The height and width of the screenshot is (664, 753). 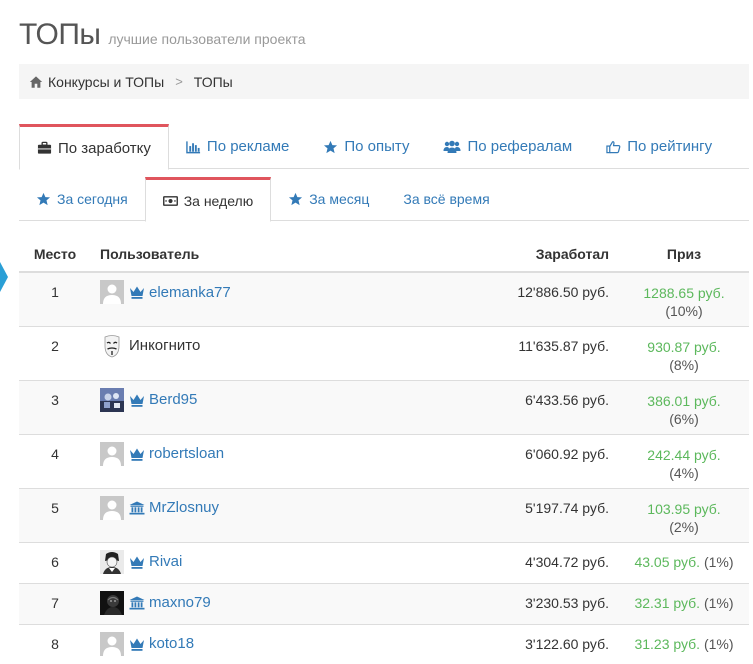 What do you see at coordinates (244, 254) in the screenshot?
I see `header-user: Пользователь` at bounding box center [244, 254].